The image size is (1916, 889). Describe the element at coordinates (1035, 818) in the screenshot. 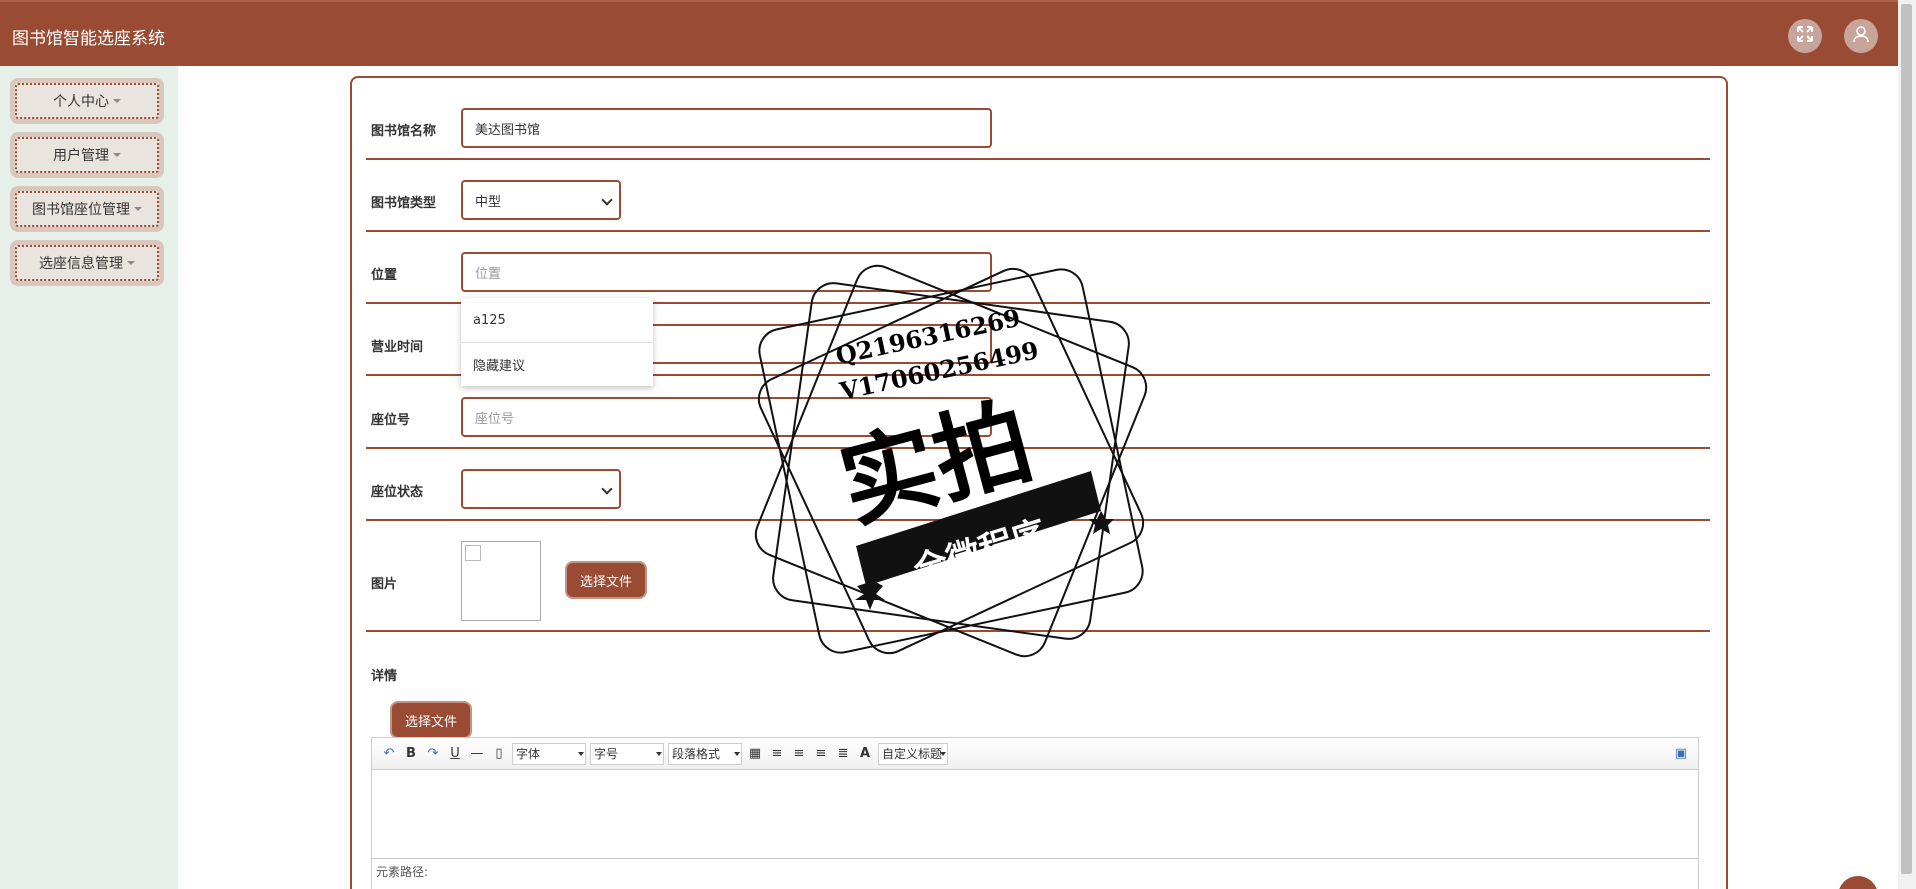

I see `editor-content-area` at that location.